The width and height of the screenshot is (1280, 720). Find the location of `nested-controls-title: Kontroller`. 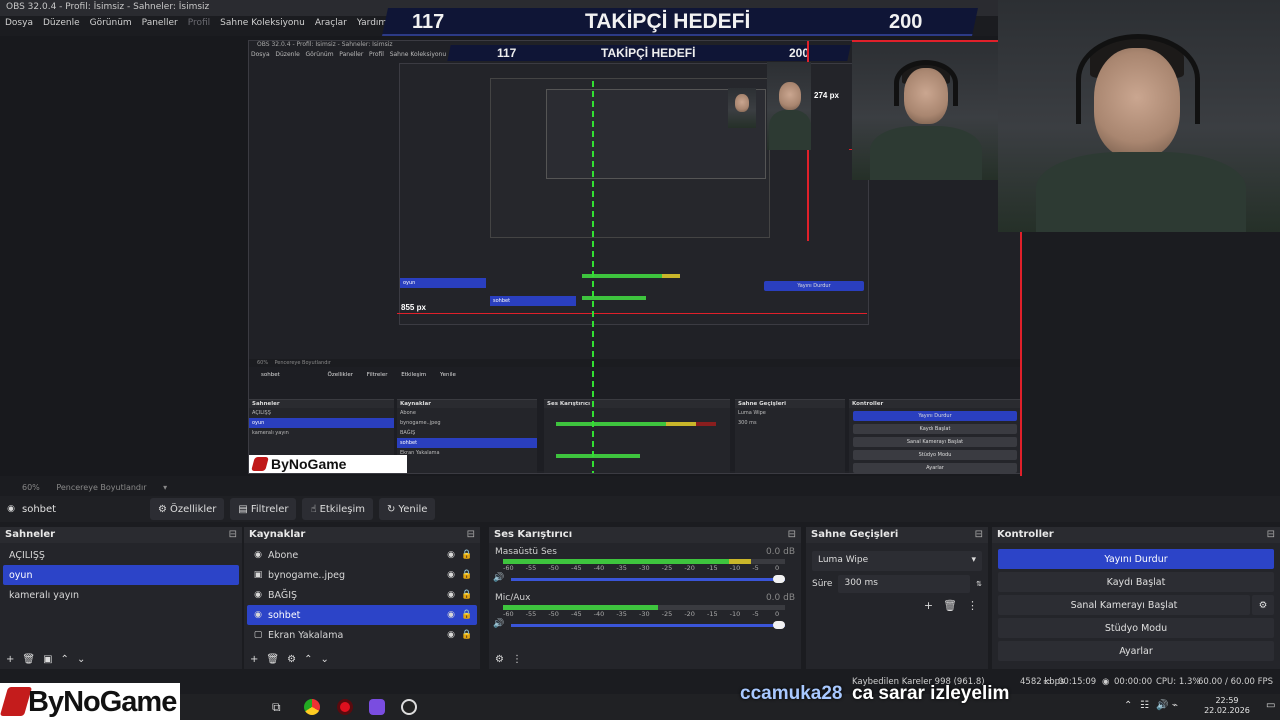

nested-controls-title: Kontroller is located at coordinates (935, 404).